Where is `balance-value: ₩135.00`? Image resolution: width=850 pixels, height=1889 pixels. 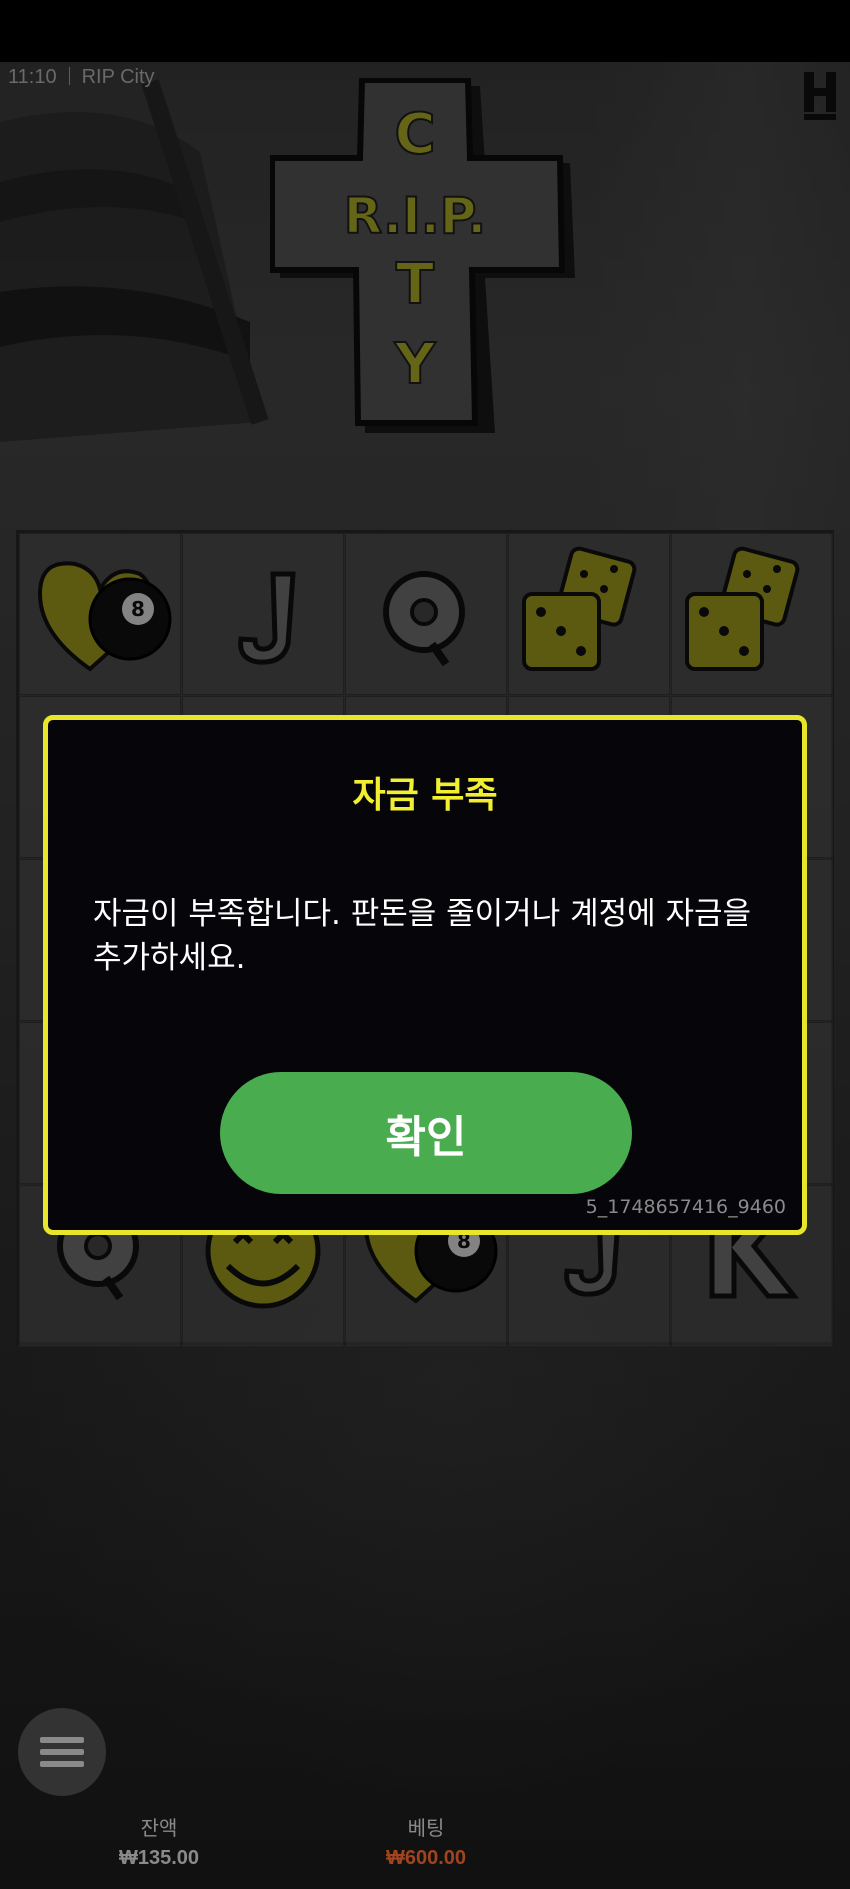 balance-value: ₩135.00 is located at coordinates (159, 1858).